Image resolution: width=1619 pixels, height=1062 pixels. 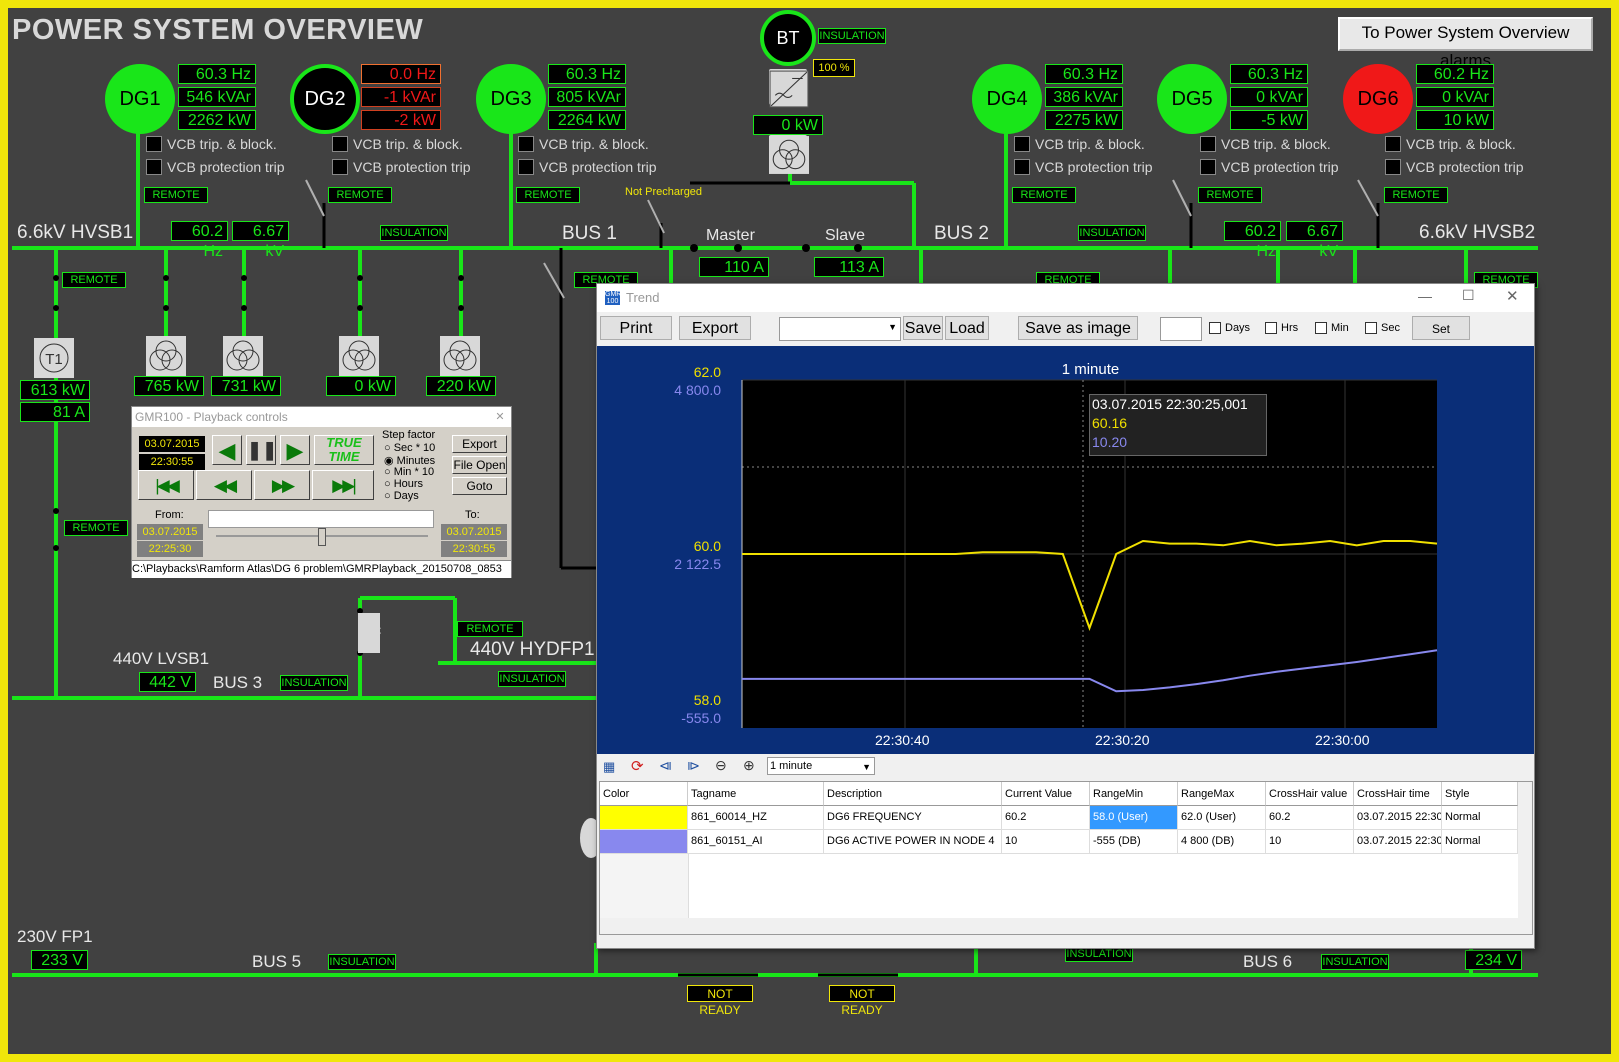 What do you see at coordinates (154, 144) in the screenshot?
I see `dg1-trip-checkbox` at bounding box center [154, 144].